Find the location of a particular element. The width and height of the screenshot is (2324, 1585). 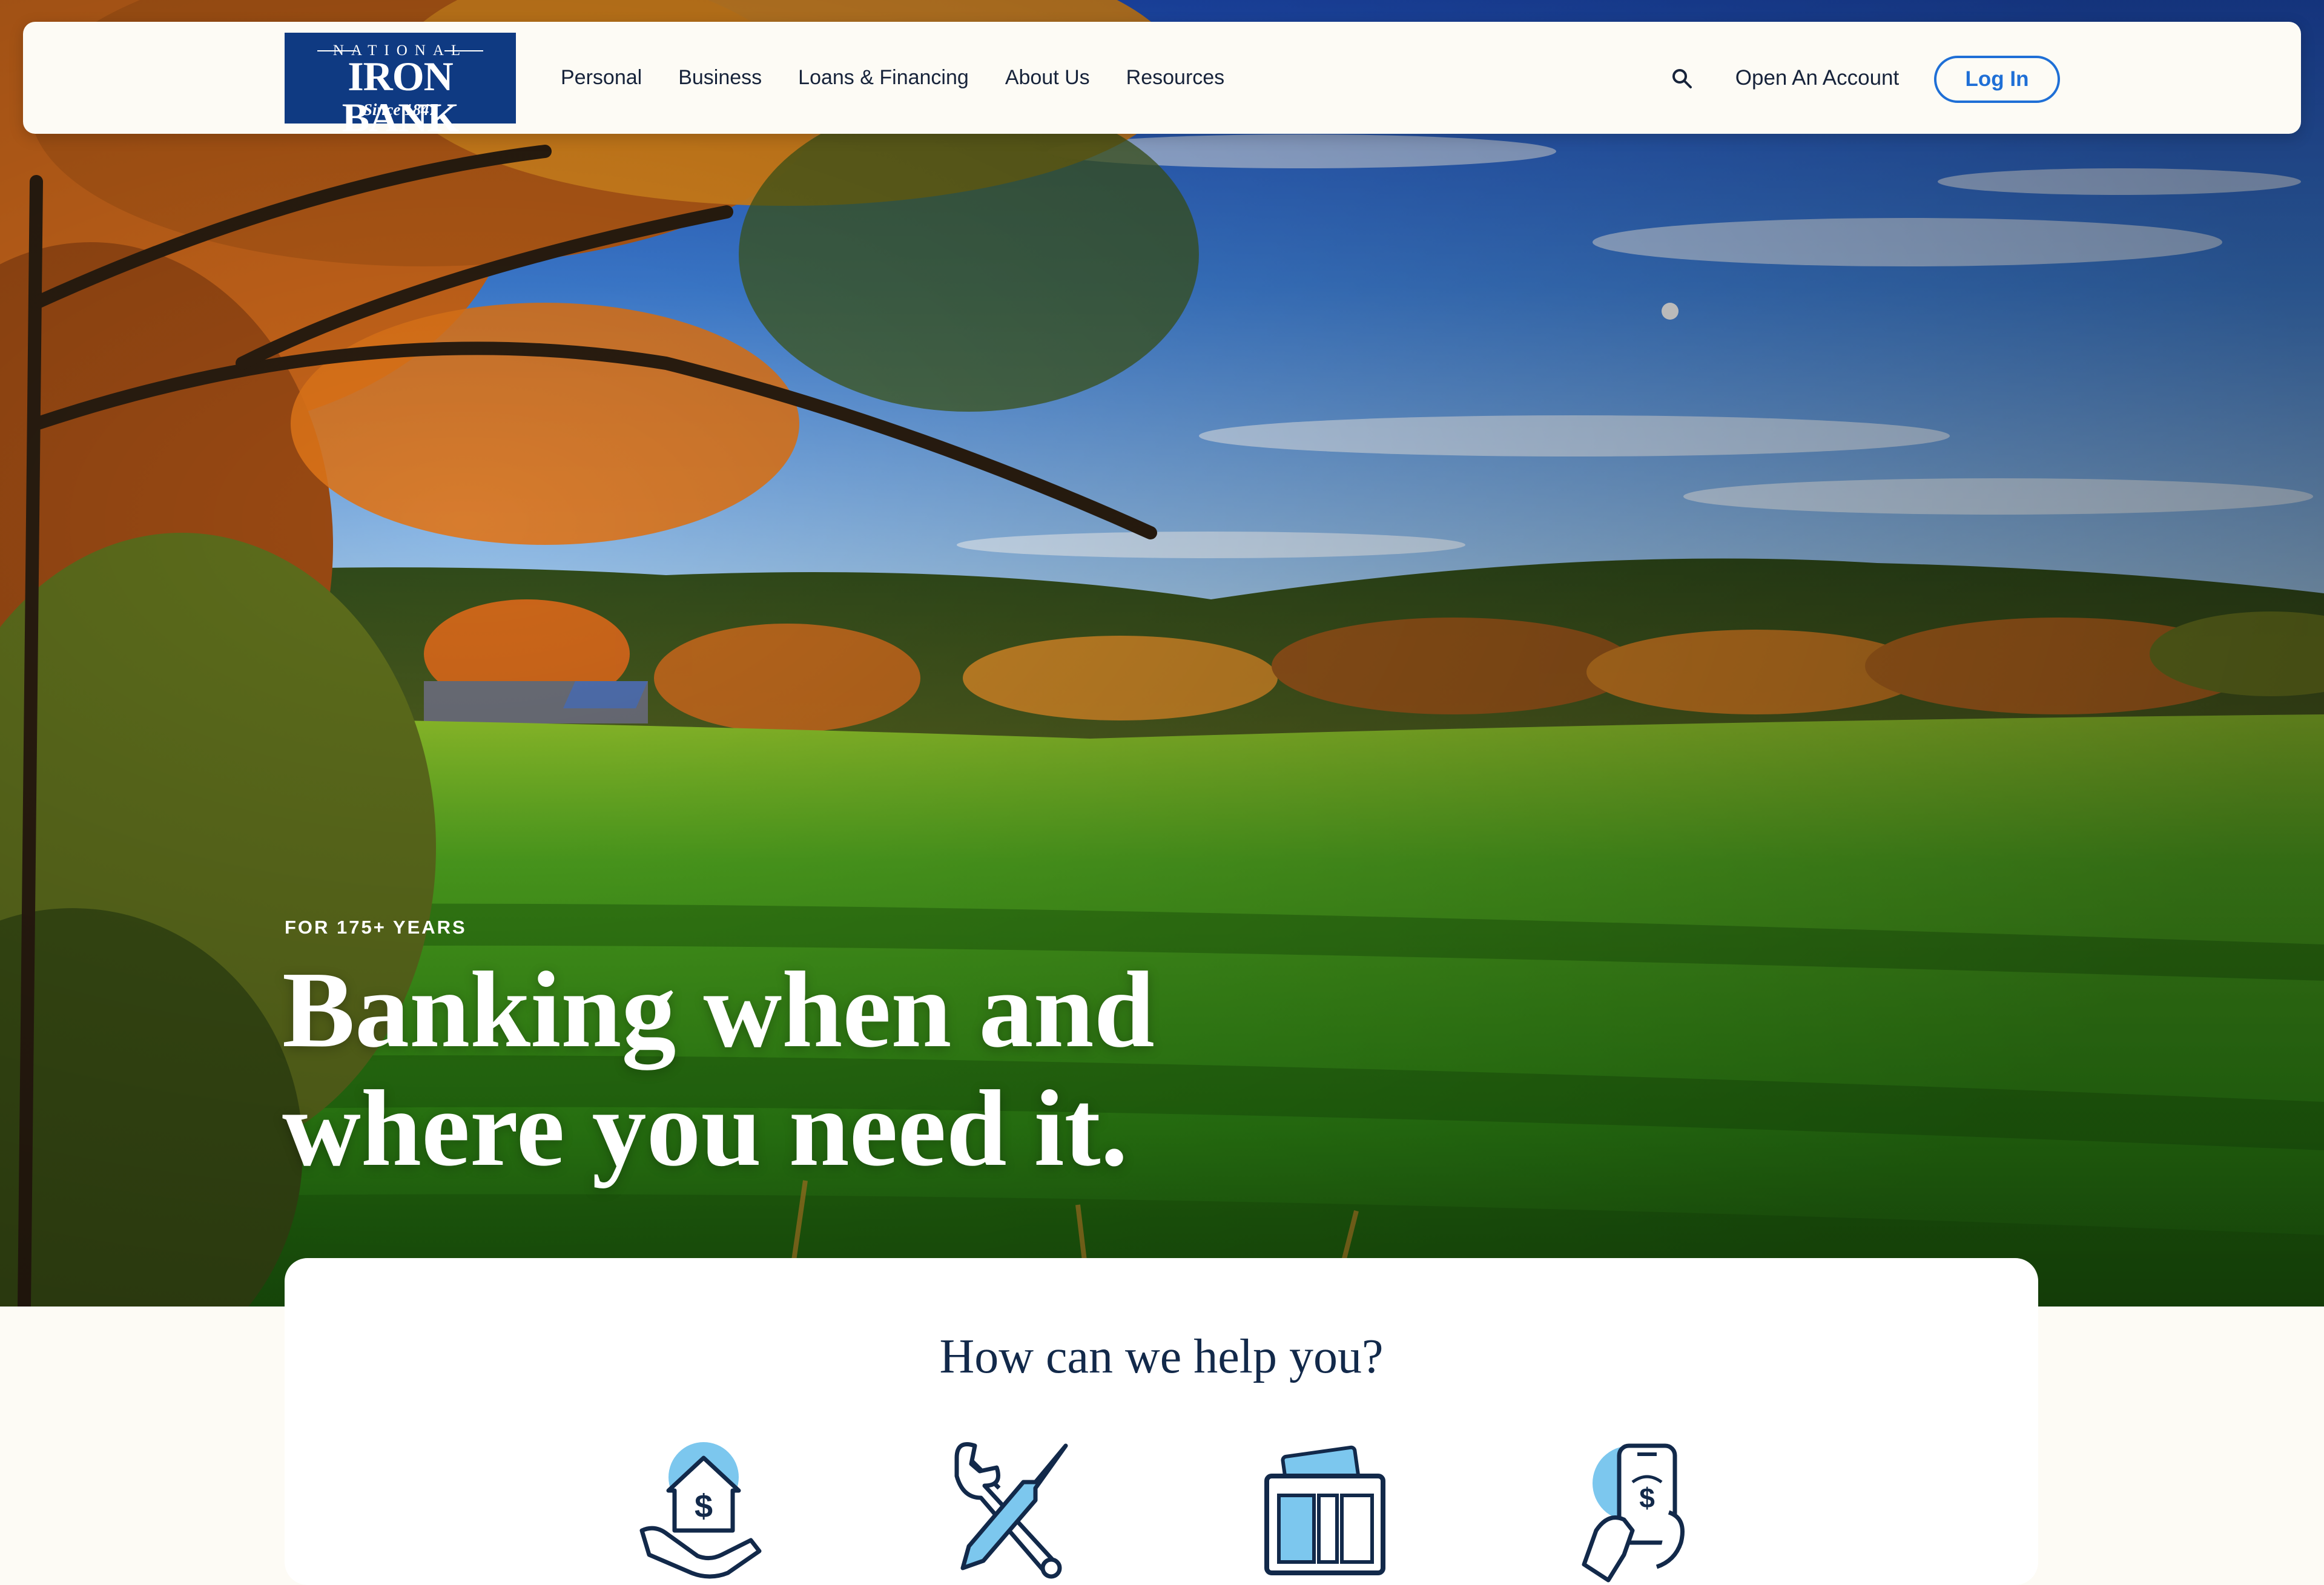

hero-eyebrow: FOR 175+ YEARS is located at coordinates (376, 927).